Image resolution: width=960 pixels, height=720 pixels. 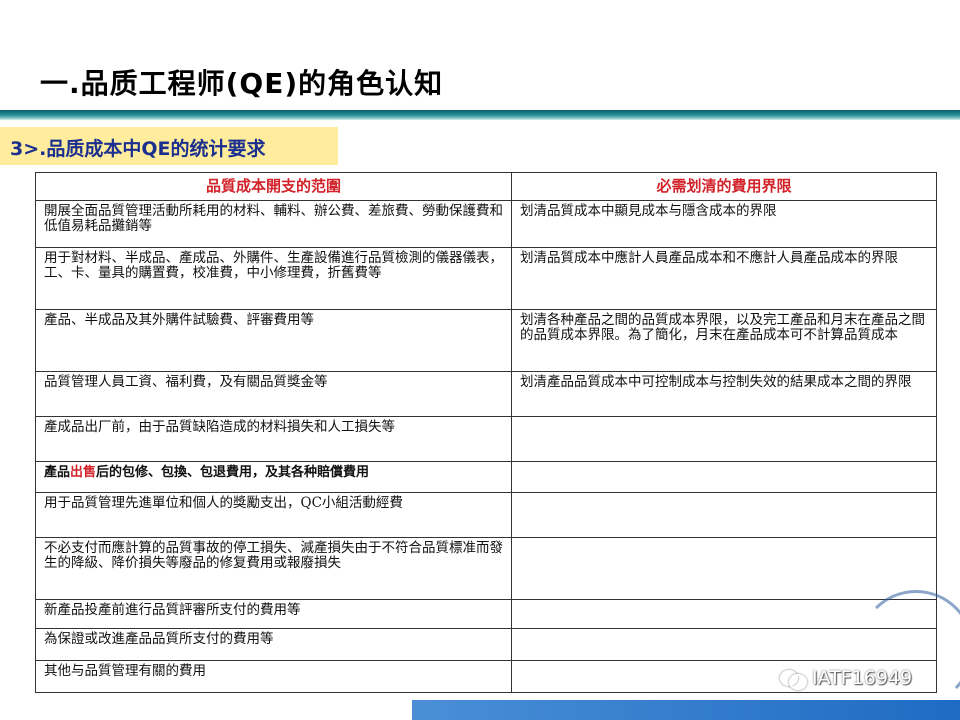 What do you see at coordinates (138, 149) in the screenshot?
I see `section-subtitle: 3>.品质成本中QE的统计要求` at bounding box center [138, 149].